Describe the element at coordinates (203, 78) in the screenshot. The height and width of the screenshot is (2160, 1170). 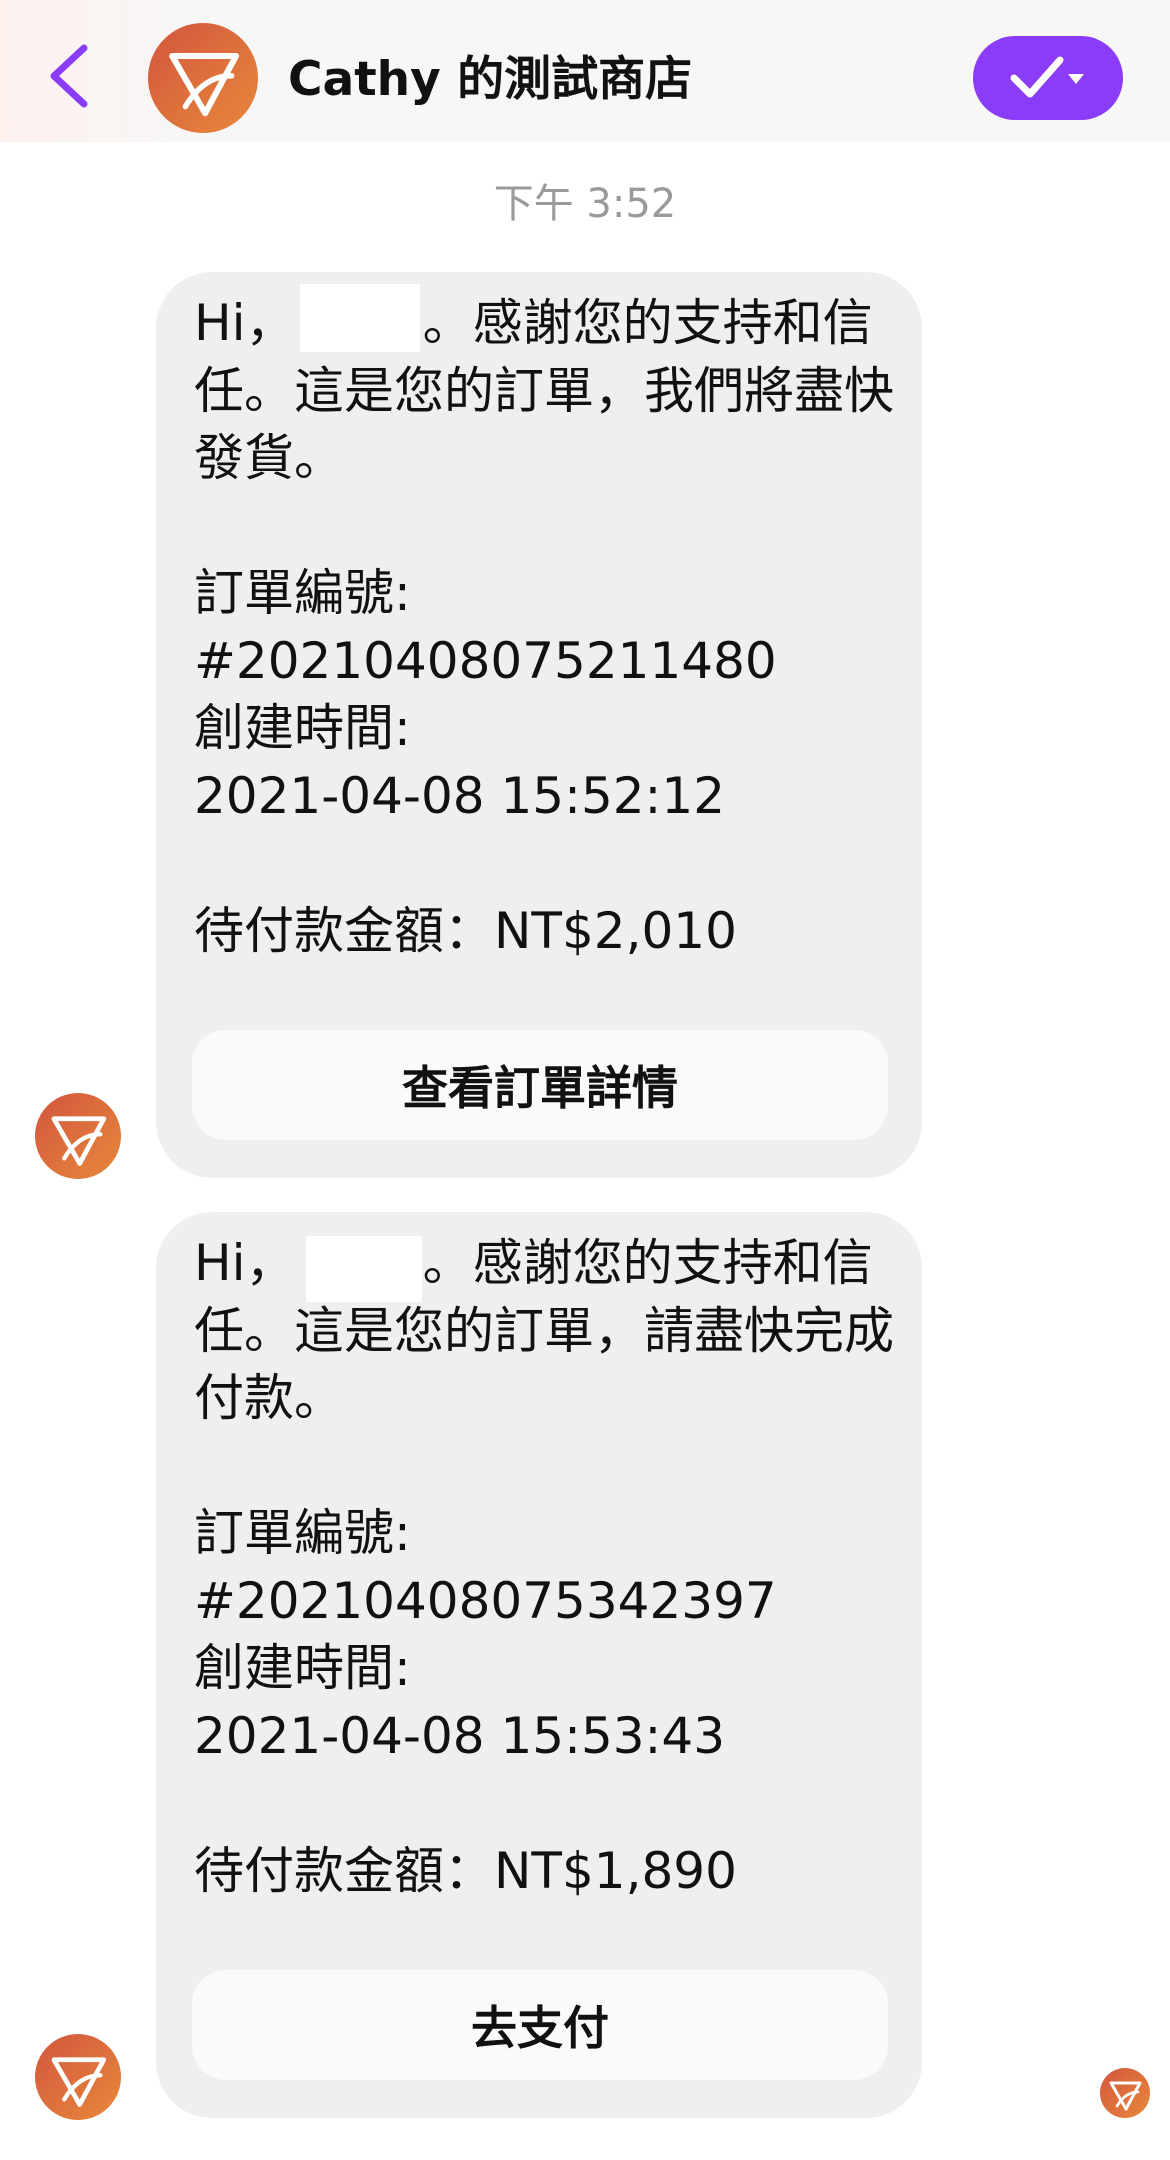
I see `shop-logo-icon` at that location.